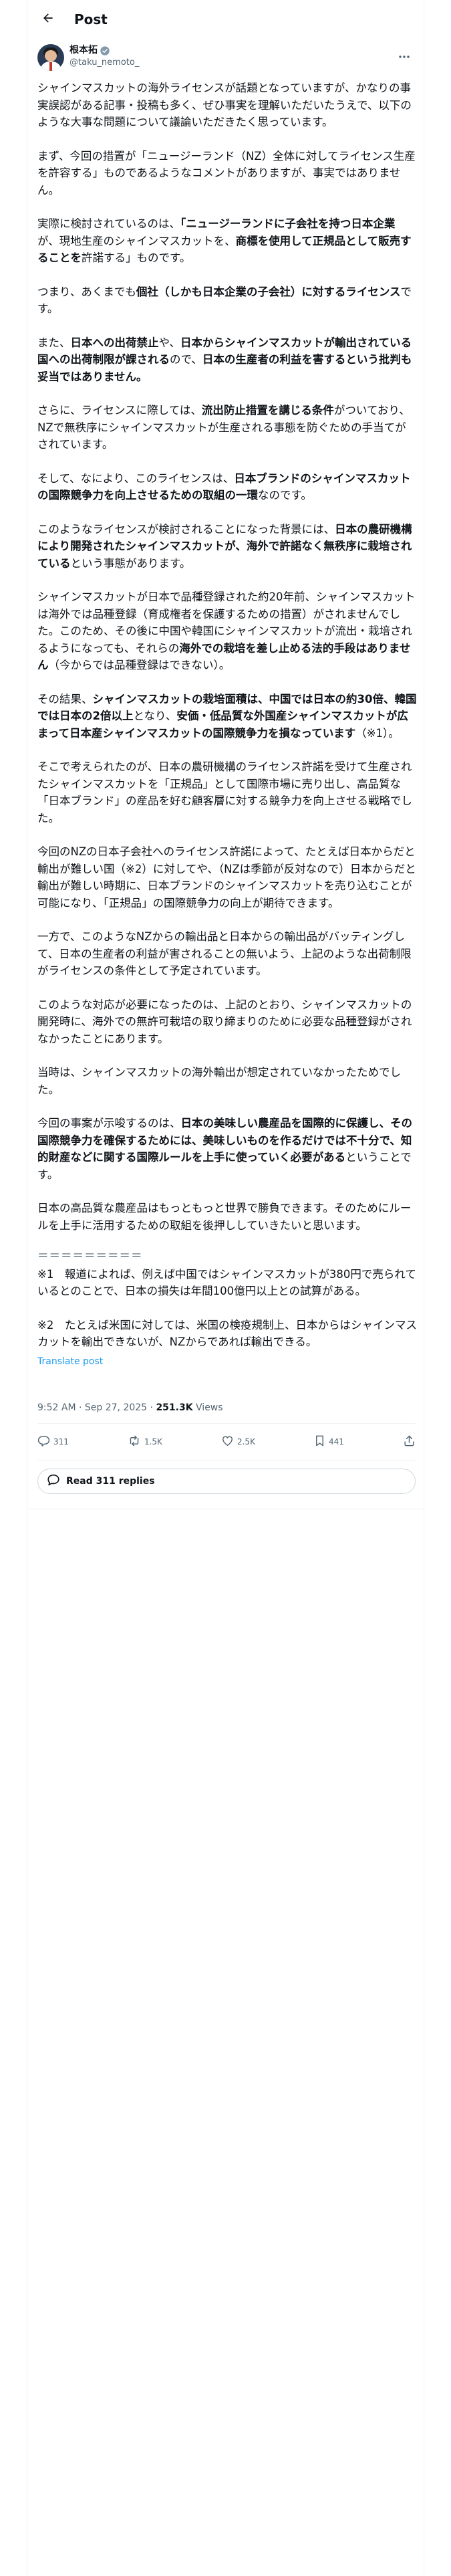  I want to click on bookmark-icon, so click(319, 1441).